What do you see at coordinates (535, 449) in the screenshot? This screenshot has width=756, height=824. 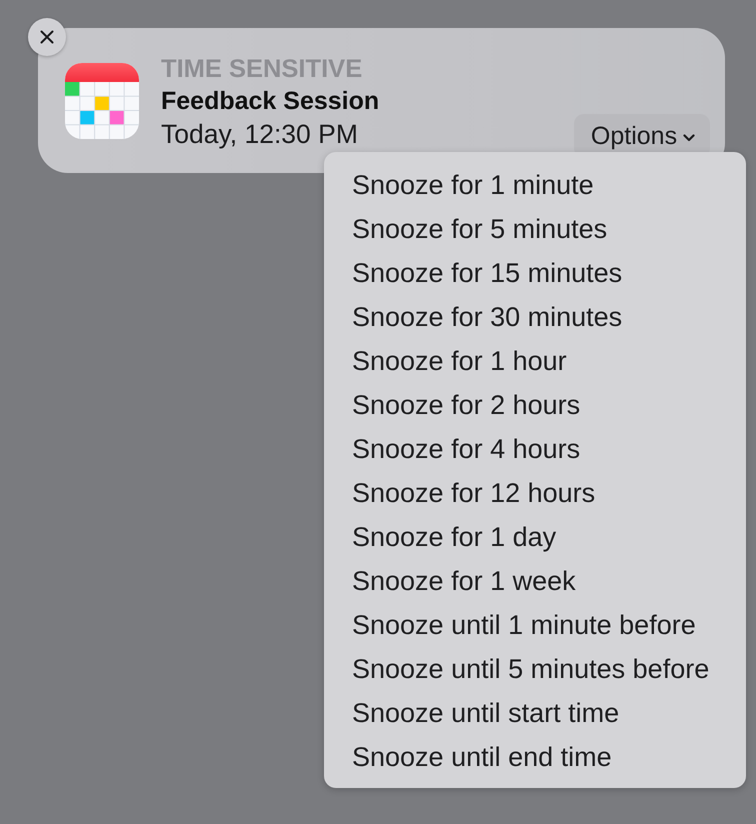 I see `menu-item: Snooze for 4 hours` at bounding box center [535, 449].